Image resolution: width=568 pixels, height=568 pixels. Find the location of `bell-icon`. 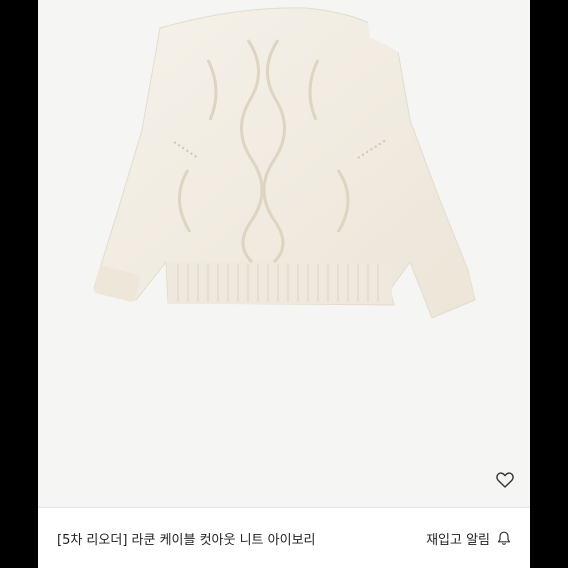

bell-icon is located at coordinates (504, 538).